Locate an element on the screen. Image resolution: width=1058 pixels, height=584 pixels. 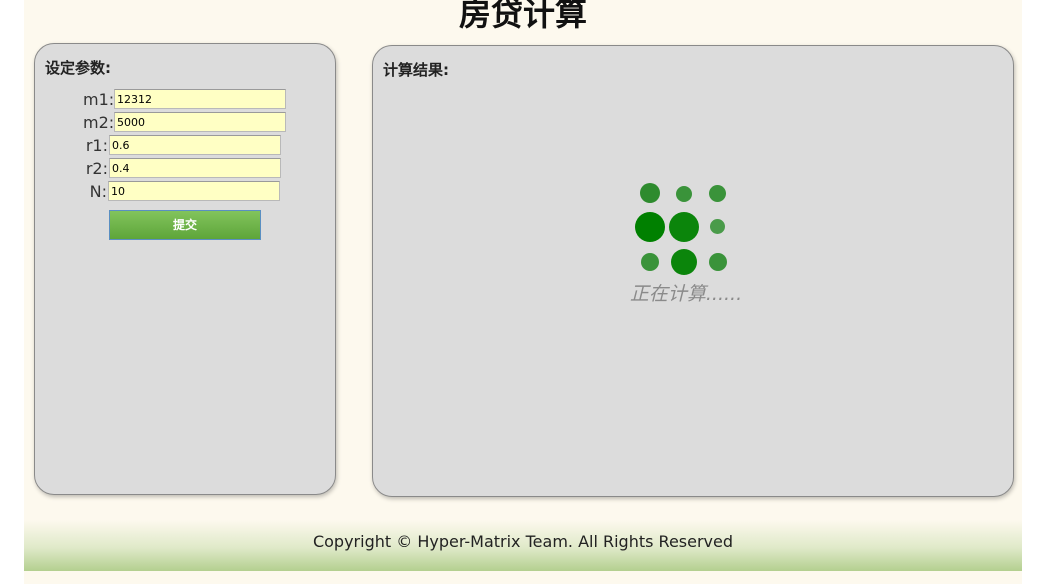
m2-input is located at coordinates (200, 122).